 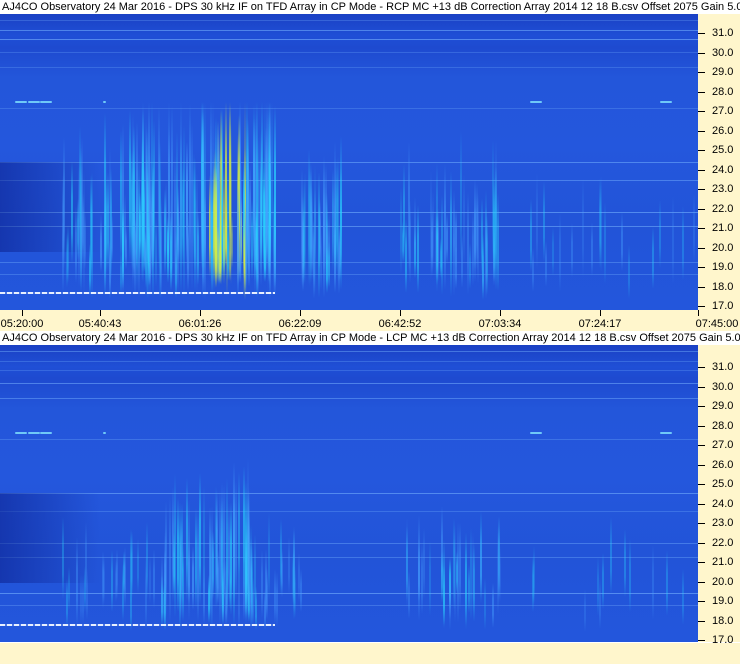 What do you see at coordinates (723, 542) in the screenshot?
I see `freq-tick-label: 22.0` at bounding box center [723, 542].